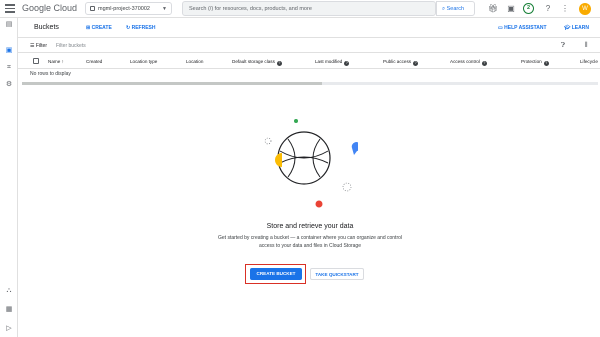 The width and height of the screenshot is (600, 337). What do you see at coordinates (9, 68) in the screenshot?
I see `monitoring-nav-icon: ⌗` at bounding box center [9, 68].